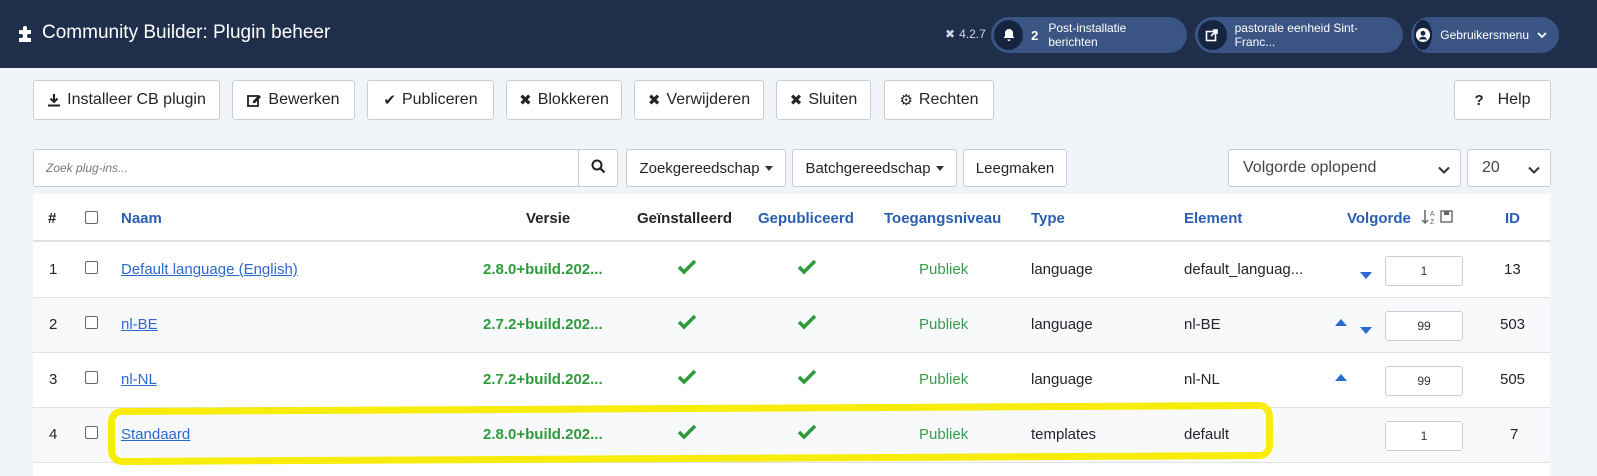 The image size is (1597, 476). What do you see at coordinates (136, 99) in the screenshot?
I see `install-plugin-label: Installeer CB plugin` at bounding box center [136, 99].